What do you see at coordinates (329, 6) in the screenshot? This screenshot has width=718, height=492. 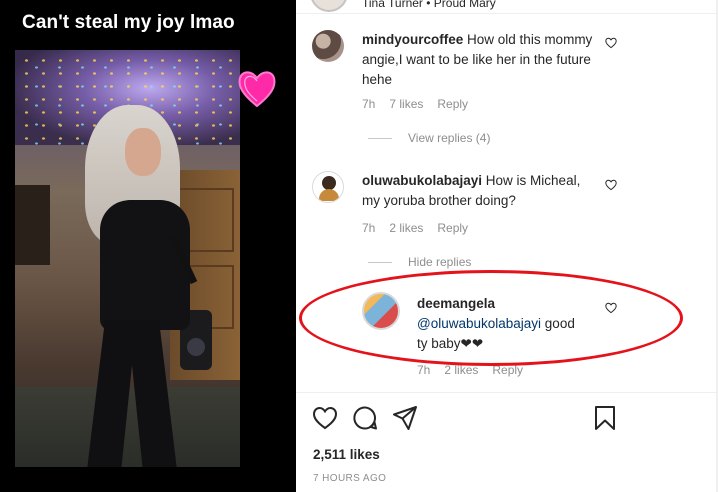 I see `author-avatar` at bounding box center [329, 6].